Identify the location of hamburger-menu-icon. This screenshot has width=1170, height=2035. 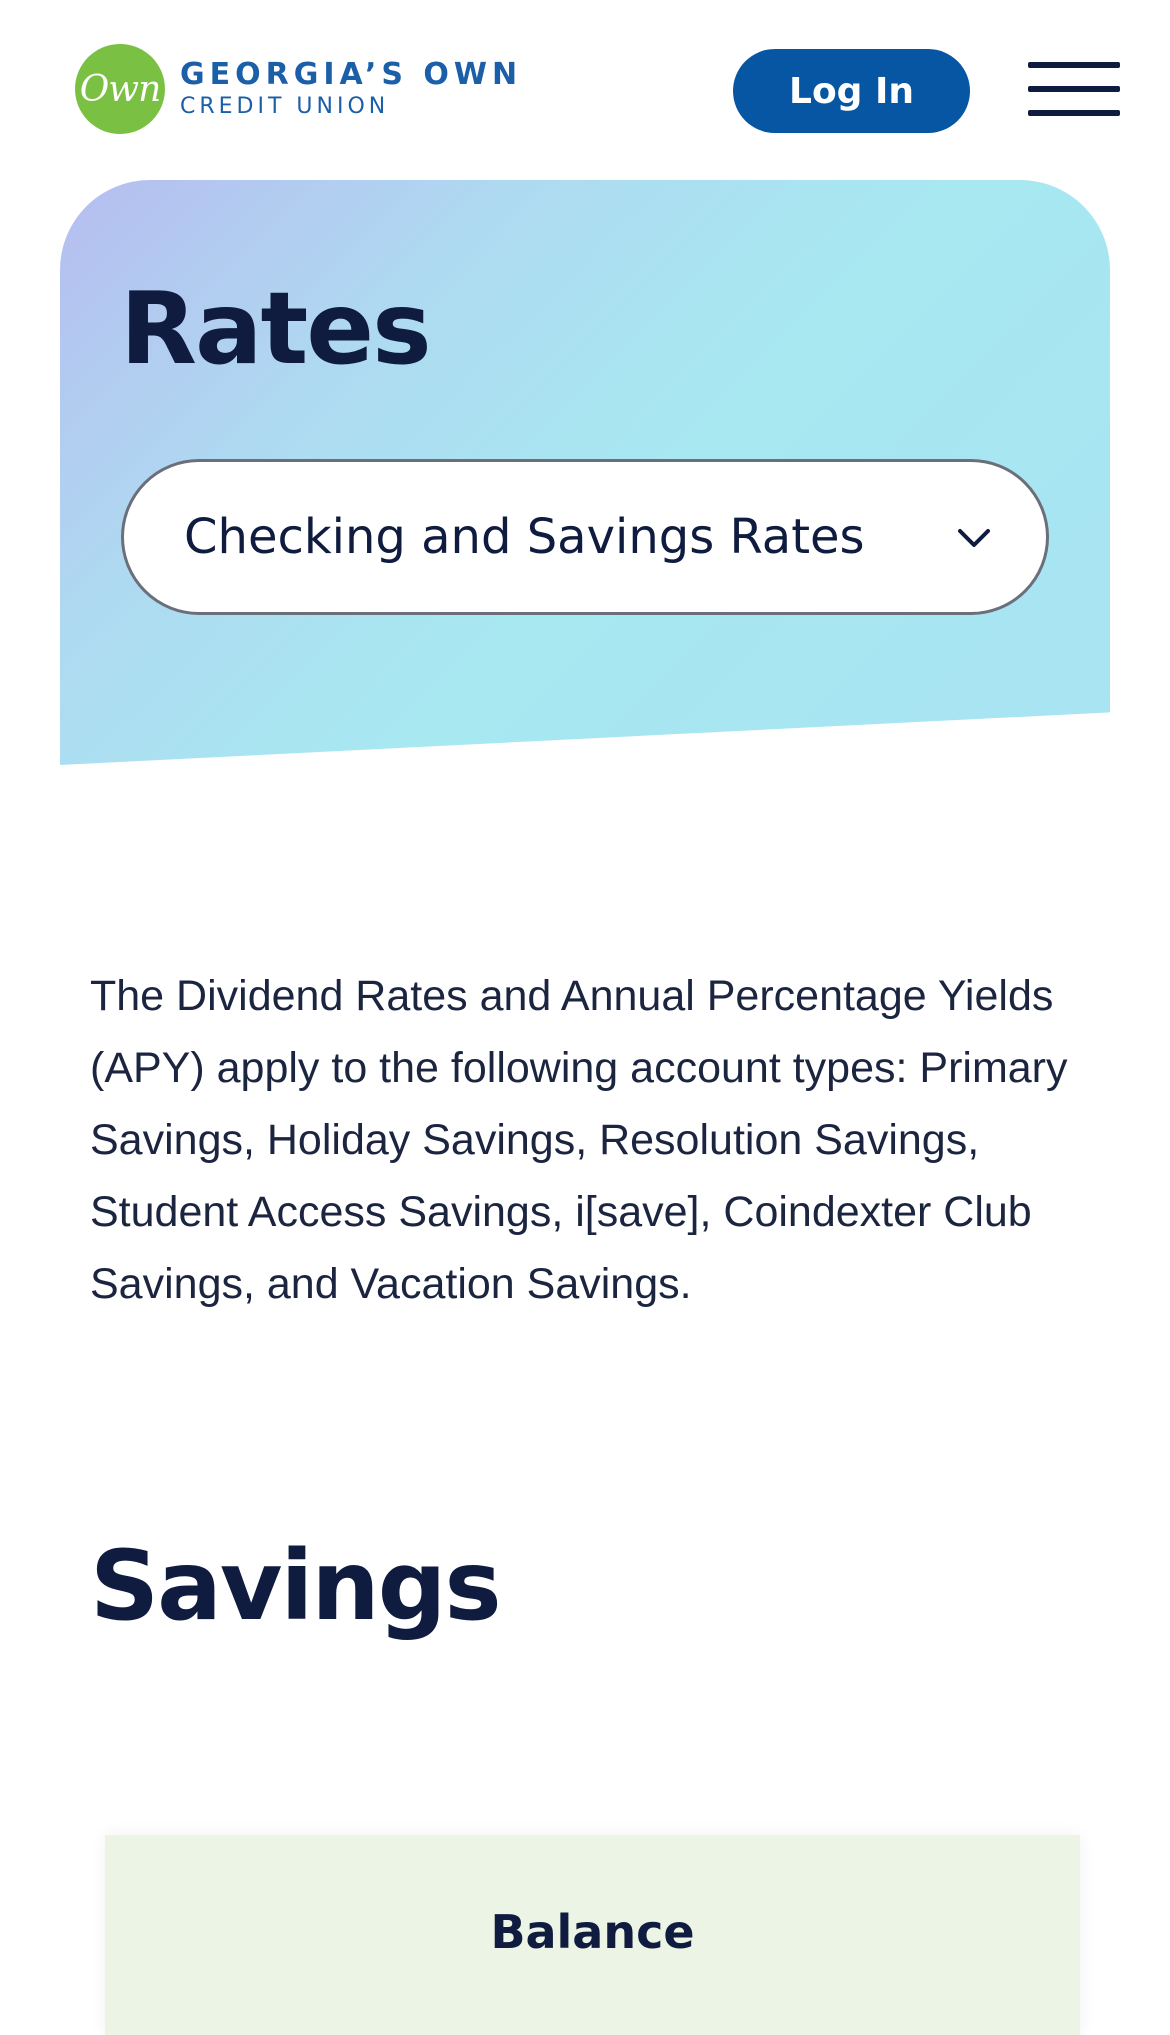
(1074, 89).